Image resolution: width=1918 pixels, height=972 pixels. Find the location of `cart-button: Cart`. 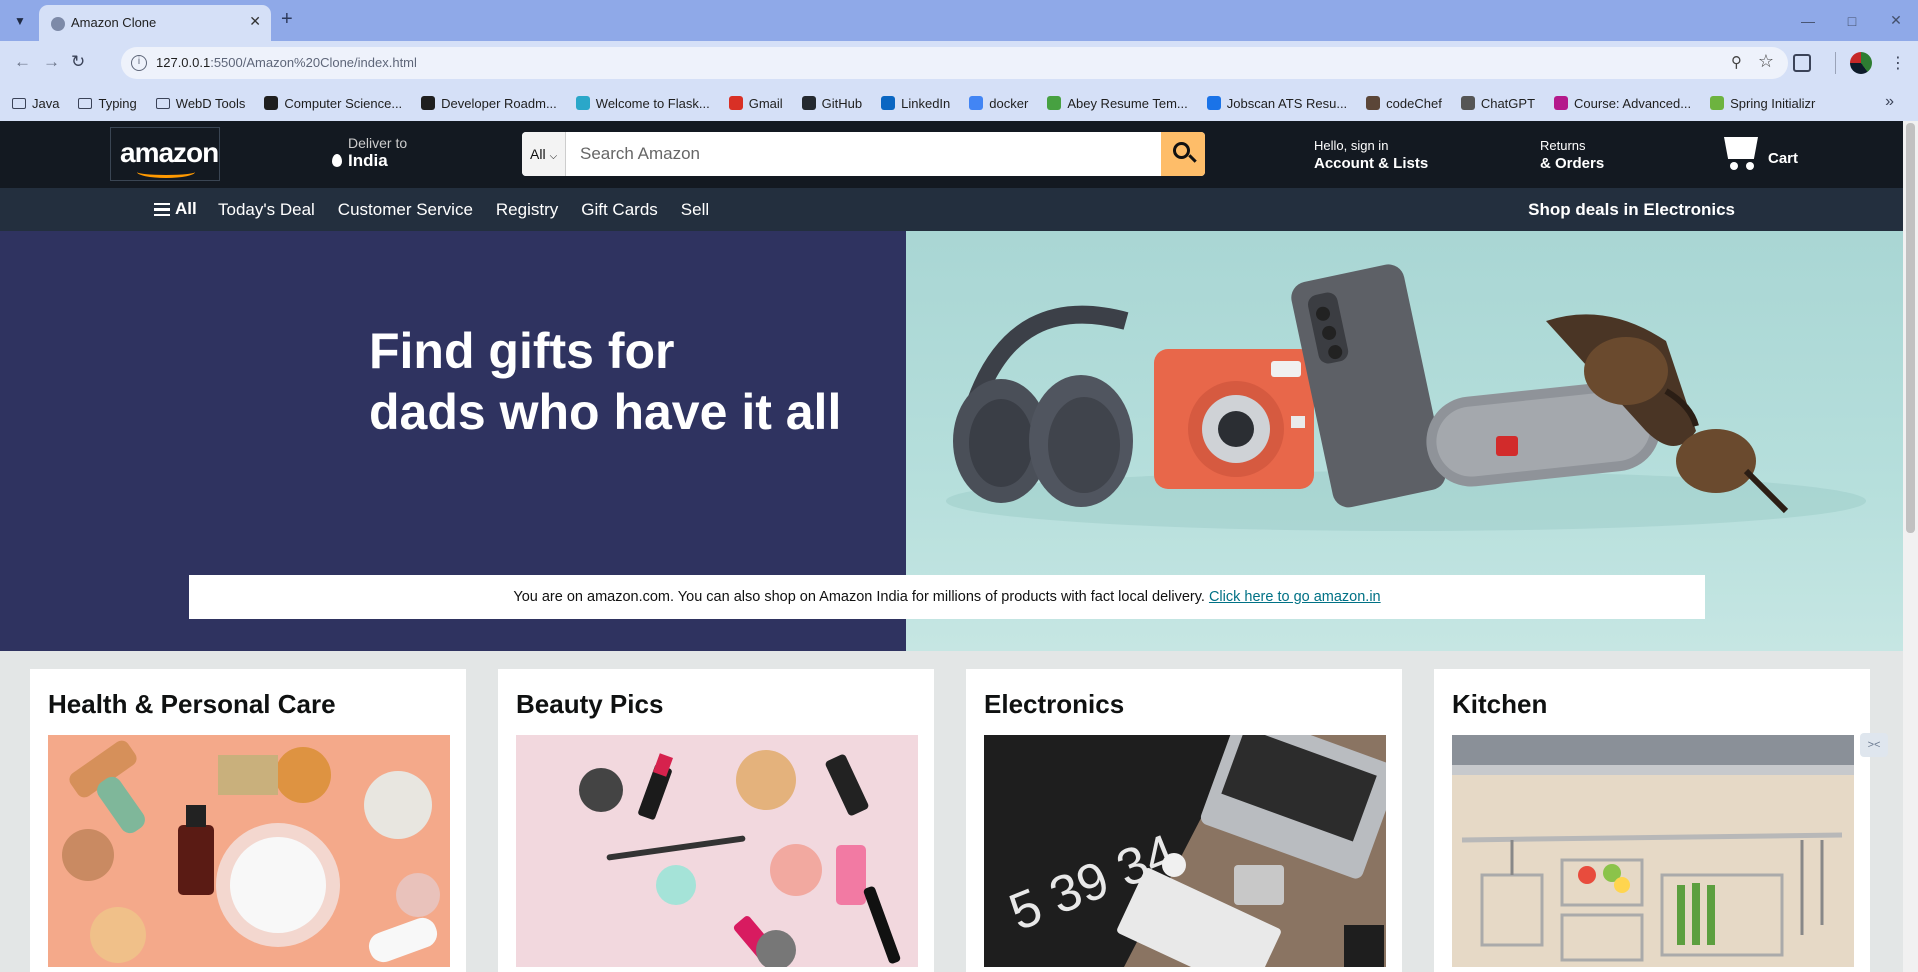

cart-button: Cart is located at coordinates (1758, 153).